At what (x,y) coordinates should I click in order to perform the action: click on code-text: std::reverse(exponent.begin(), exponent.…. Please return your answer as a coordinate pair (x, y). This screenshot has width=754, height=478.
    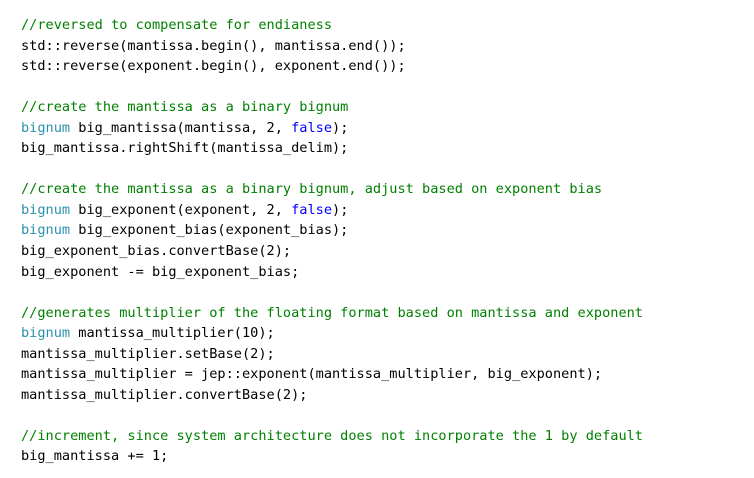
    Looking at the image, I should click on (213, 66).